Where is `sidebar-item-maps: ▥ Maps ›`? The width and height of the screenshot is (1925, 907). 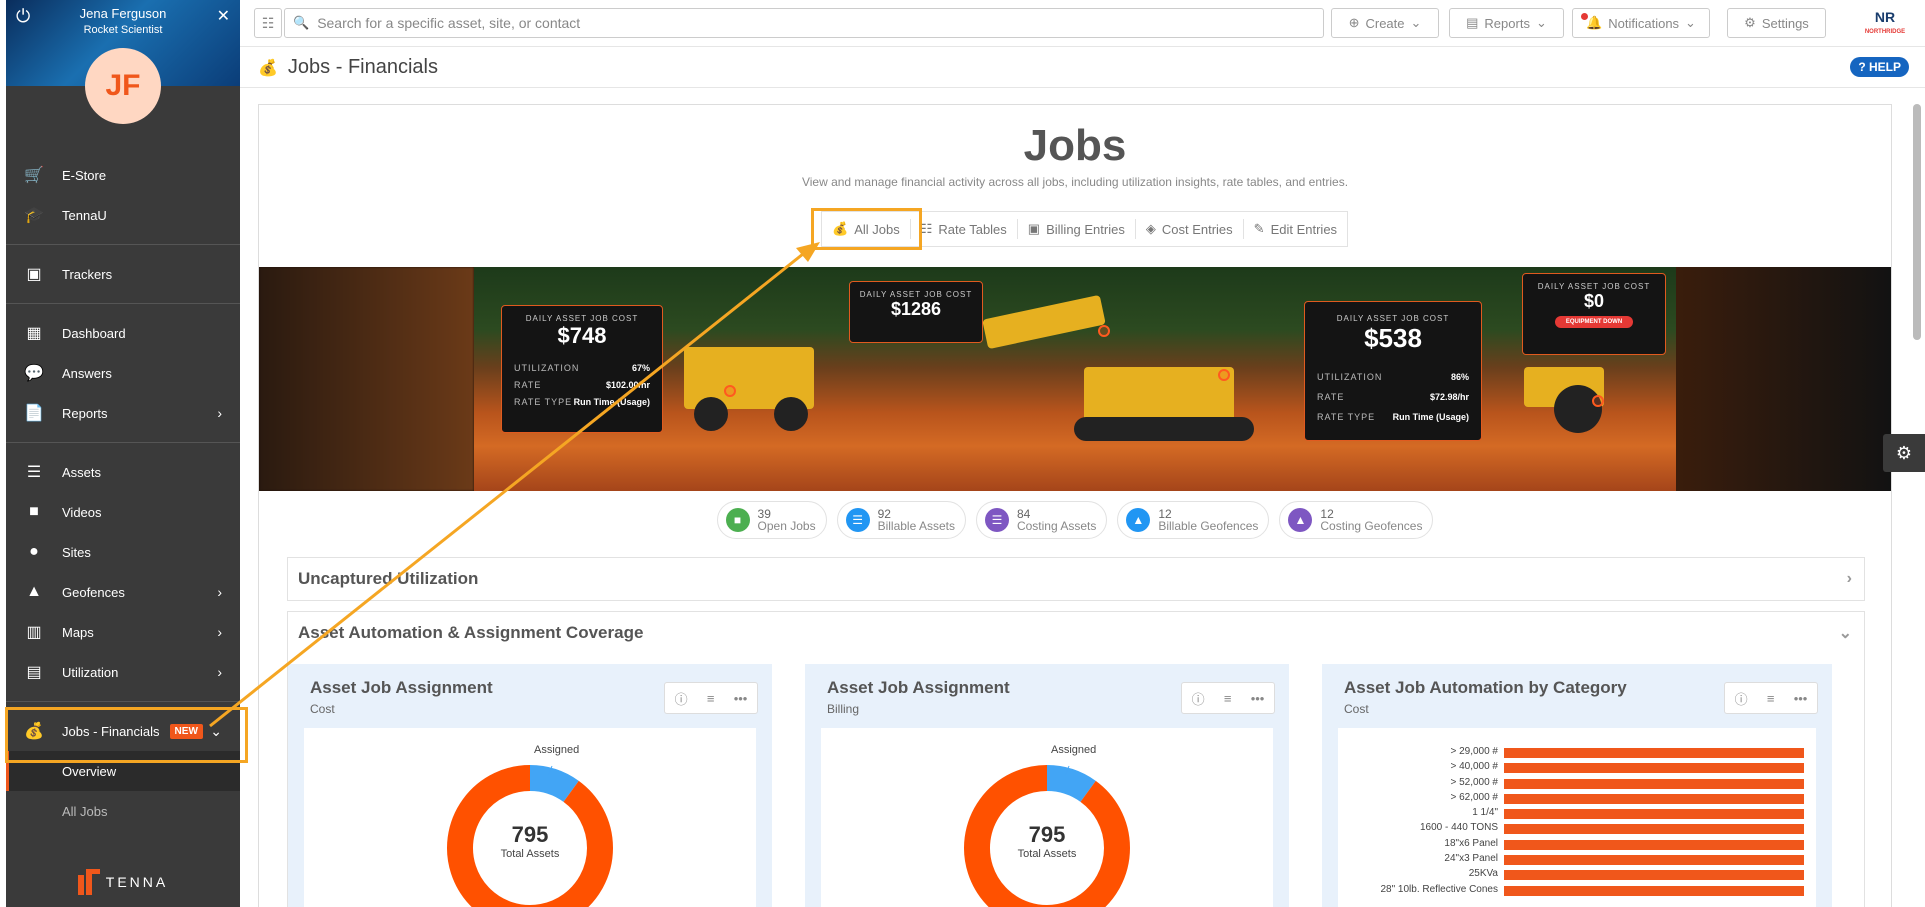
sidebar-item-maps: ▥ Maps › is located at coordinates (123, 632).